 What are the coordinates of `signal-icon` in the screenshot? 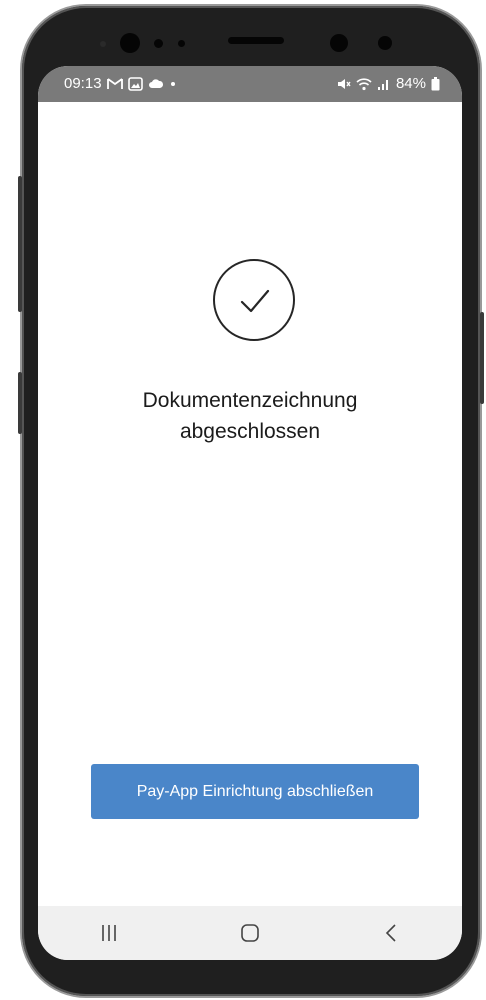 It's located at (382, 84).